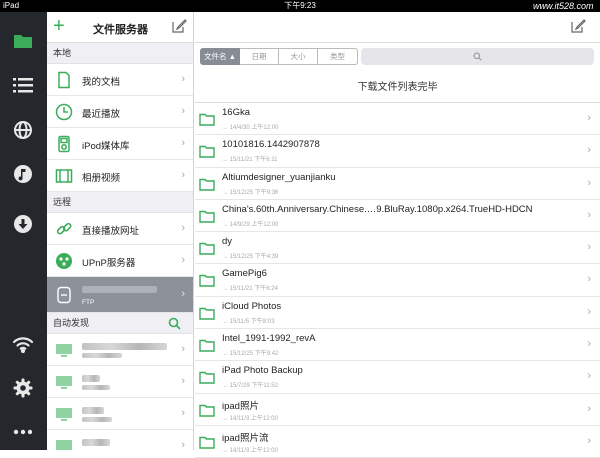 The width and height of the screenshot is (600, 458). What do you see at coordinates (397, 345) in the screenshot?
I see `file-row: Intel_1991-1992_revA → 15/12/25 下午9:42 ›` at bounding box center [397, 345].